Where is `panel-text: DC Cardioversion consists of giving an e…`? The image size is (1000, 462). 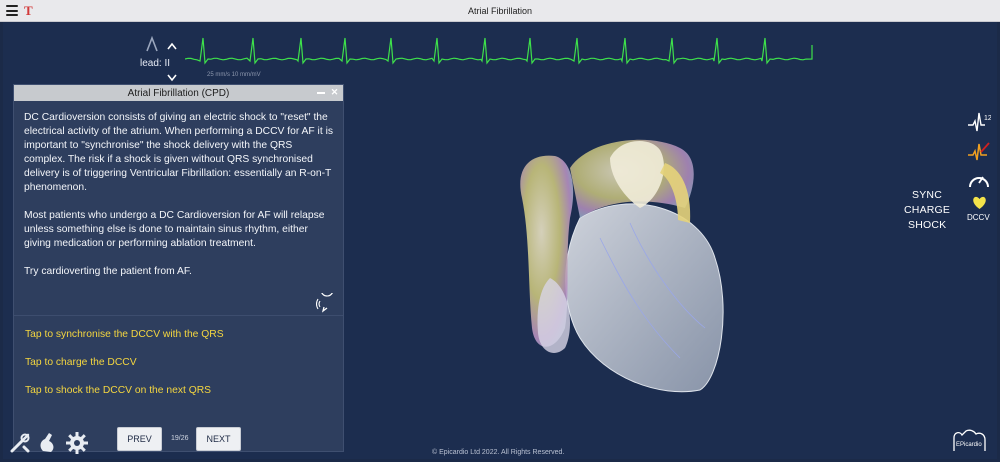
panel-text: DC Cardioversion consists of giving an e… is located at coordinates (178, 190).